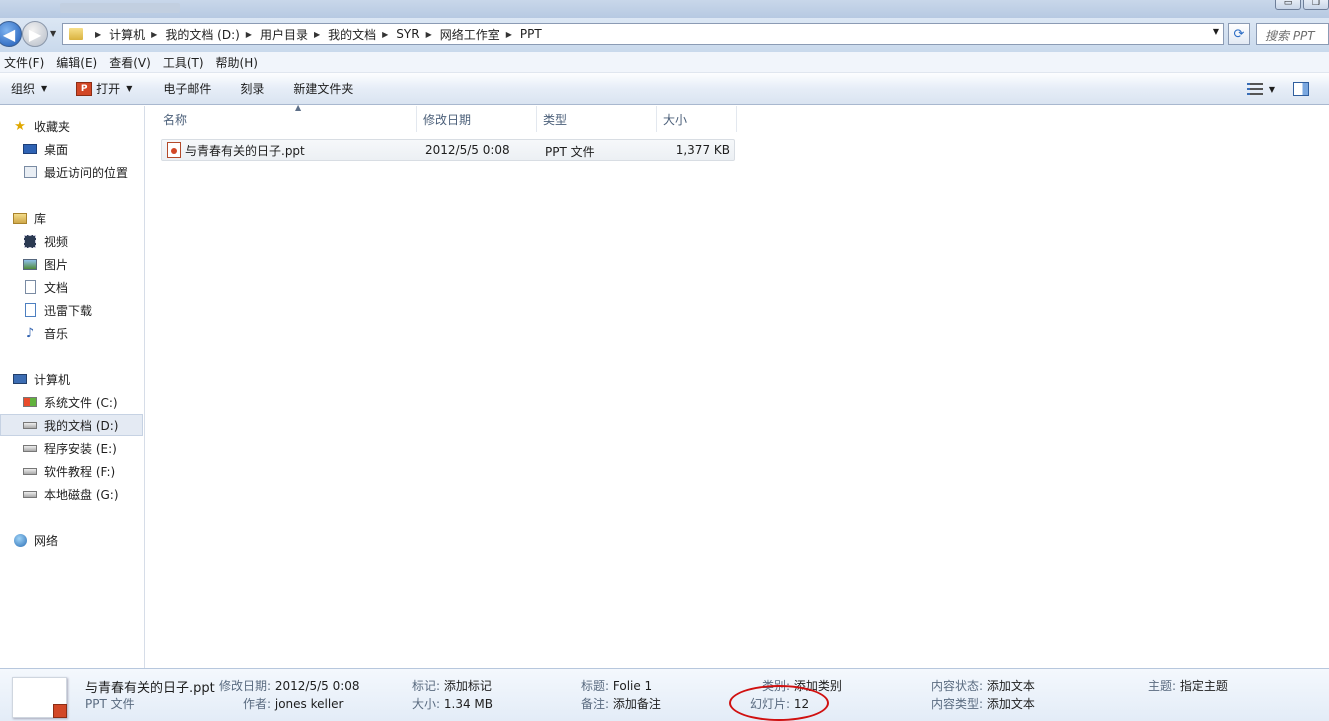 Image resolution: width=1329 pixels, height=721 pixels. What do you see at coordinates (108, 89) in the screenshot?
I see `open-label: 打开` at bounding box center [108, 89].